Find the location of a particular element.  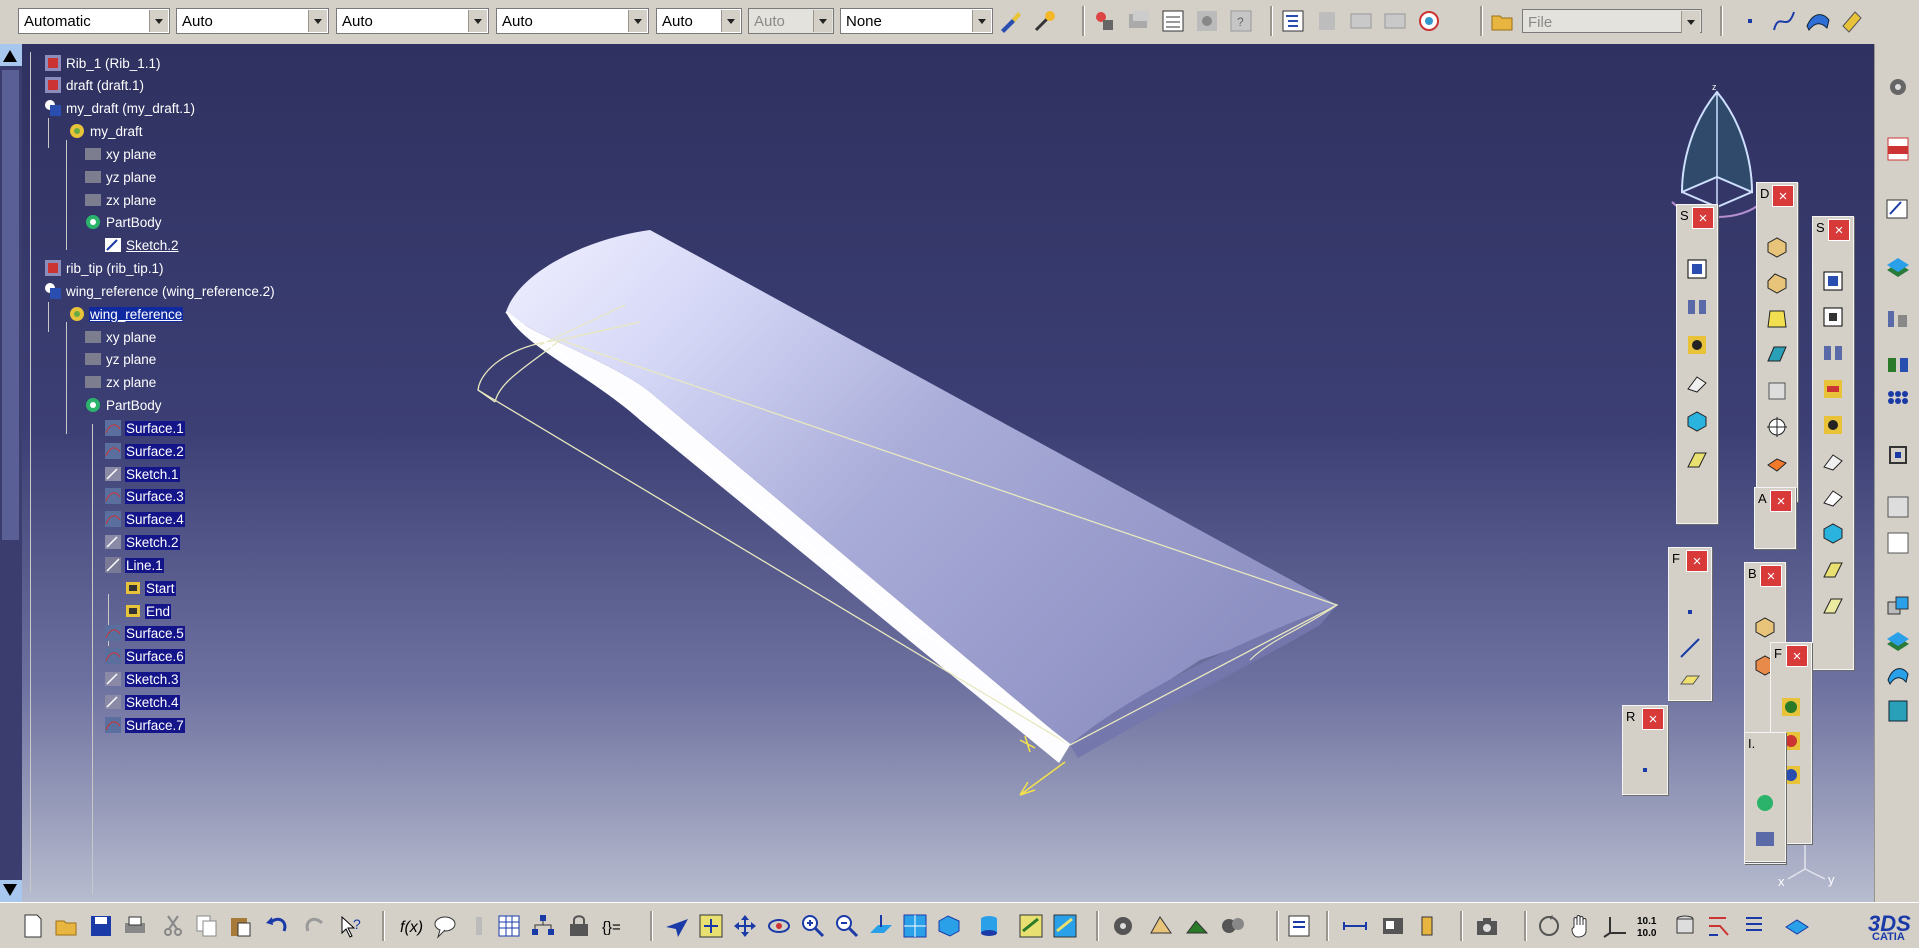

solid-icon is located at coordinates (1697, 421).